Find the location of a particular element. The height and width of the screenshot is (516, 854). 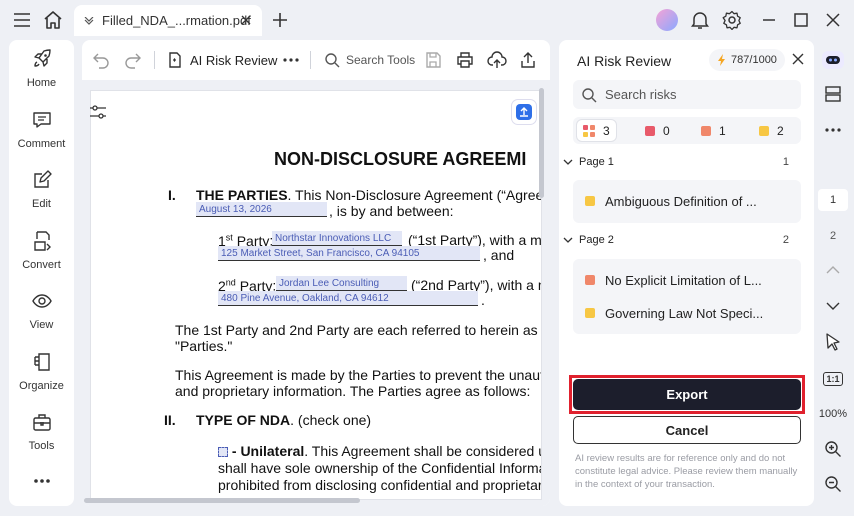

previous-page-button is located at coordinates (833, 270).